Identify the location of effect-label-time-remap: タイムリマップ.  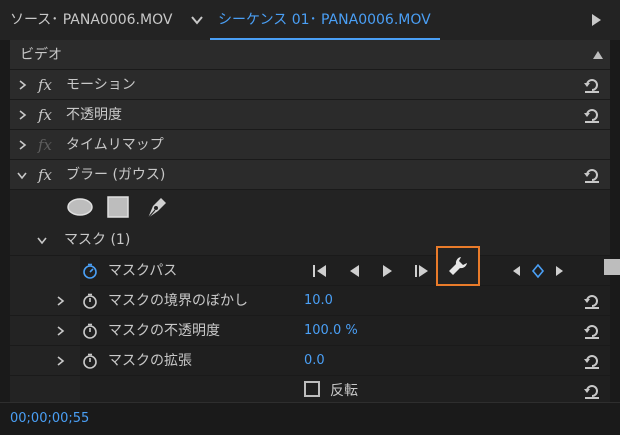
(115, 145).